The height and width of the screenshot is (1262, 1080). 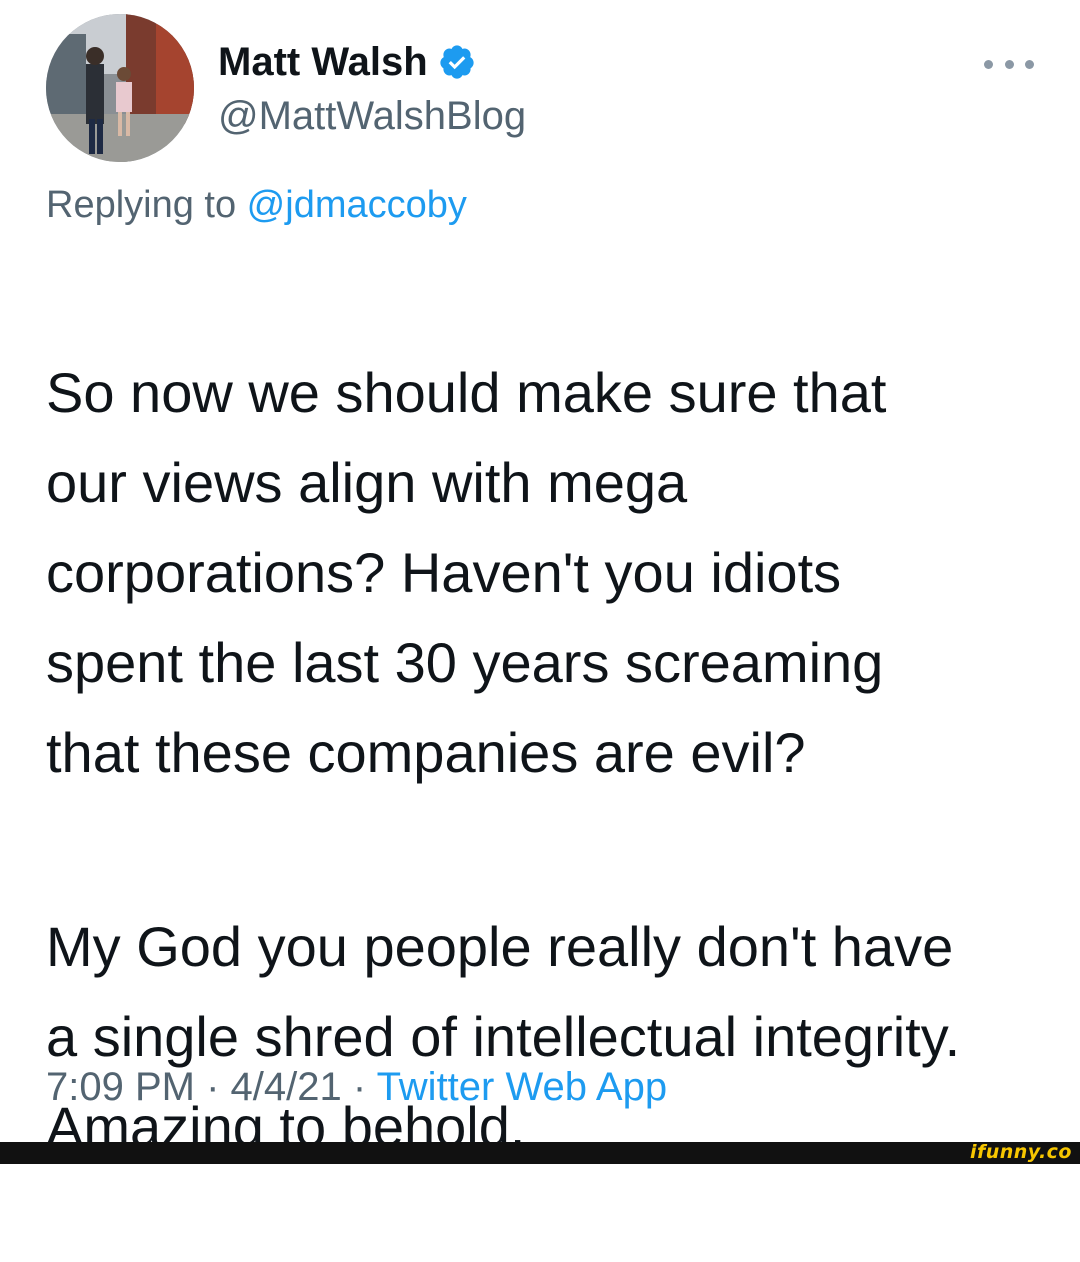 I want to click on tweet-source-link: Twitter Web App, so click(x=522, y=1087).